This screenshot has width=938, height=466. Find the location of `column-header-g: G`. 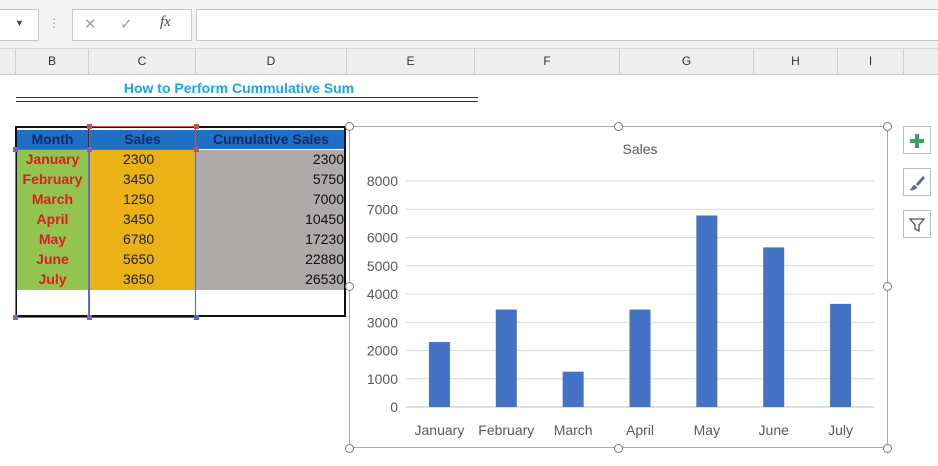

column-header-g: G is located at coordinates (687, 61).